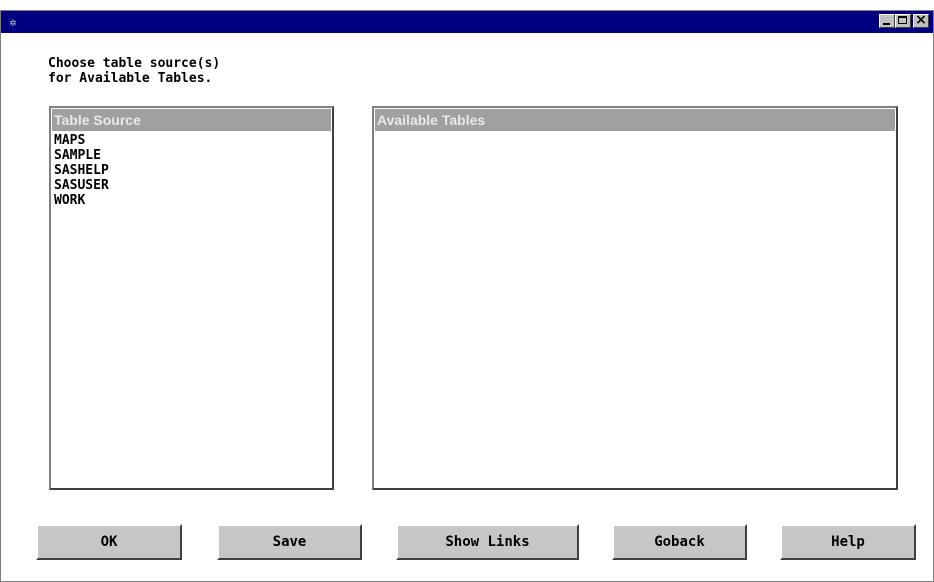 The image size is (934, 582). Describe the element at coordinates (487, 542) in the screenshot. I see `show-links-button: Show Links` at that location.